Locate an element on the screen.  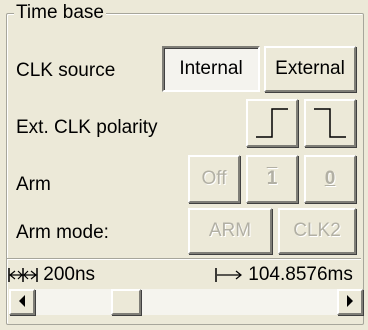
clk-internal-label: Internal is located at coordinates (211, 68).